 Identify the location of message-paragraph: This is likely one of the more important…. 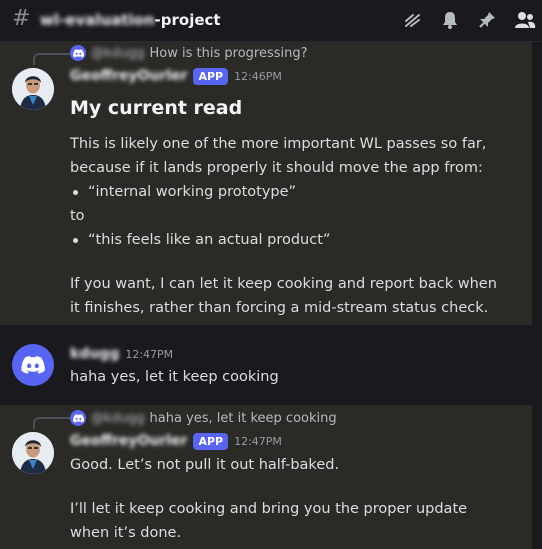
(278, 156).